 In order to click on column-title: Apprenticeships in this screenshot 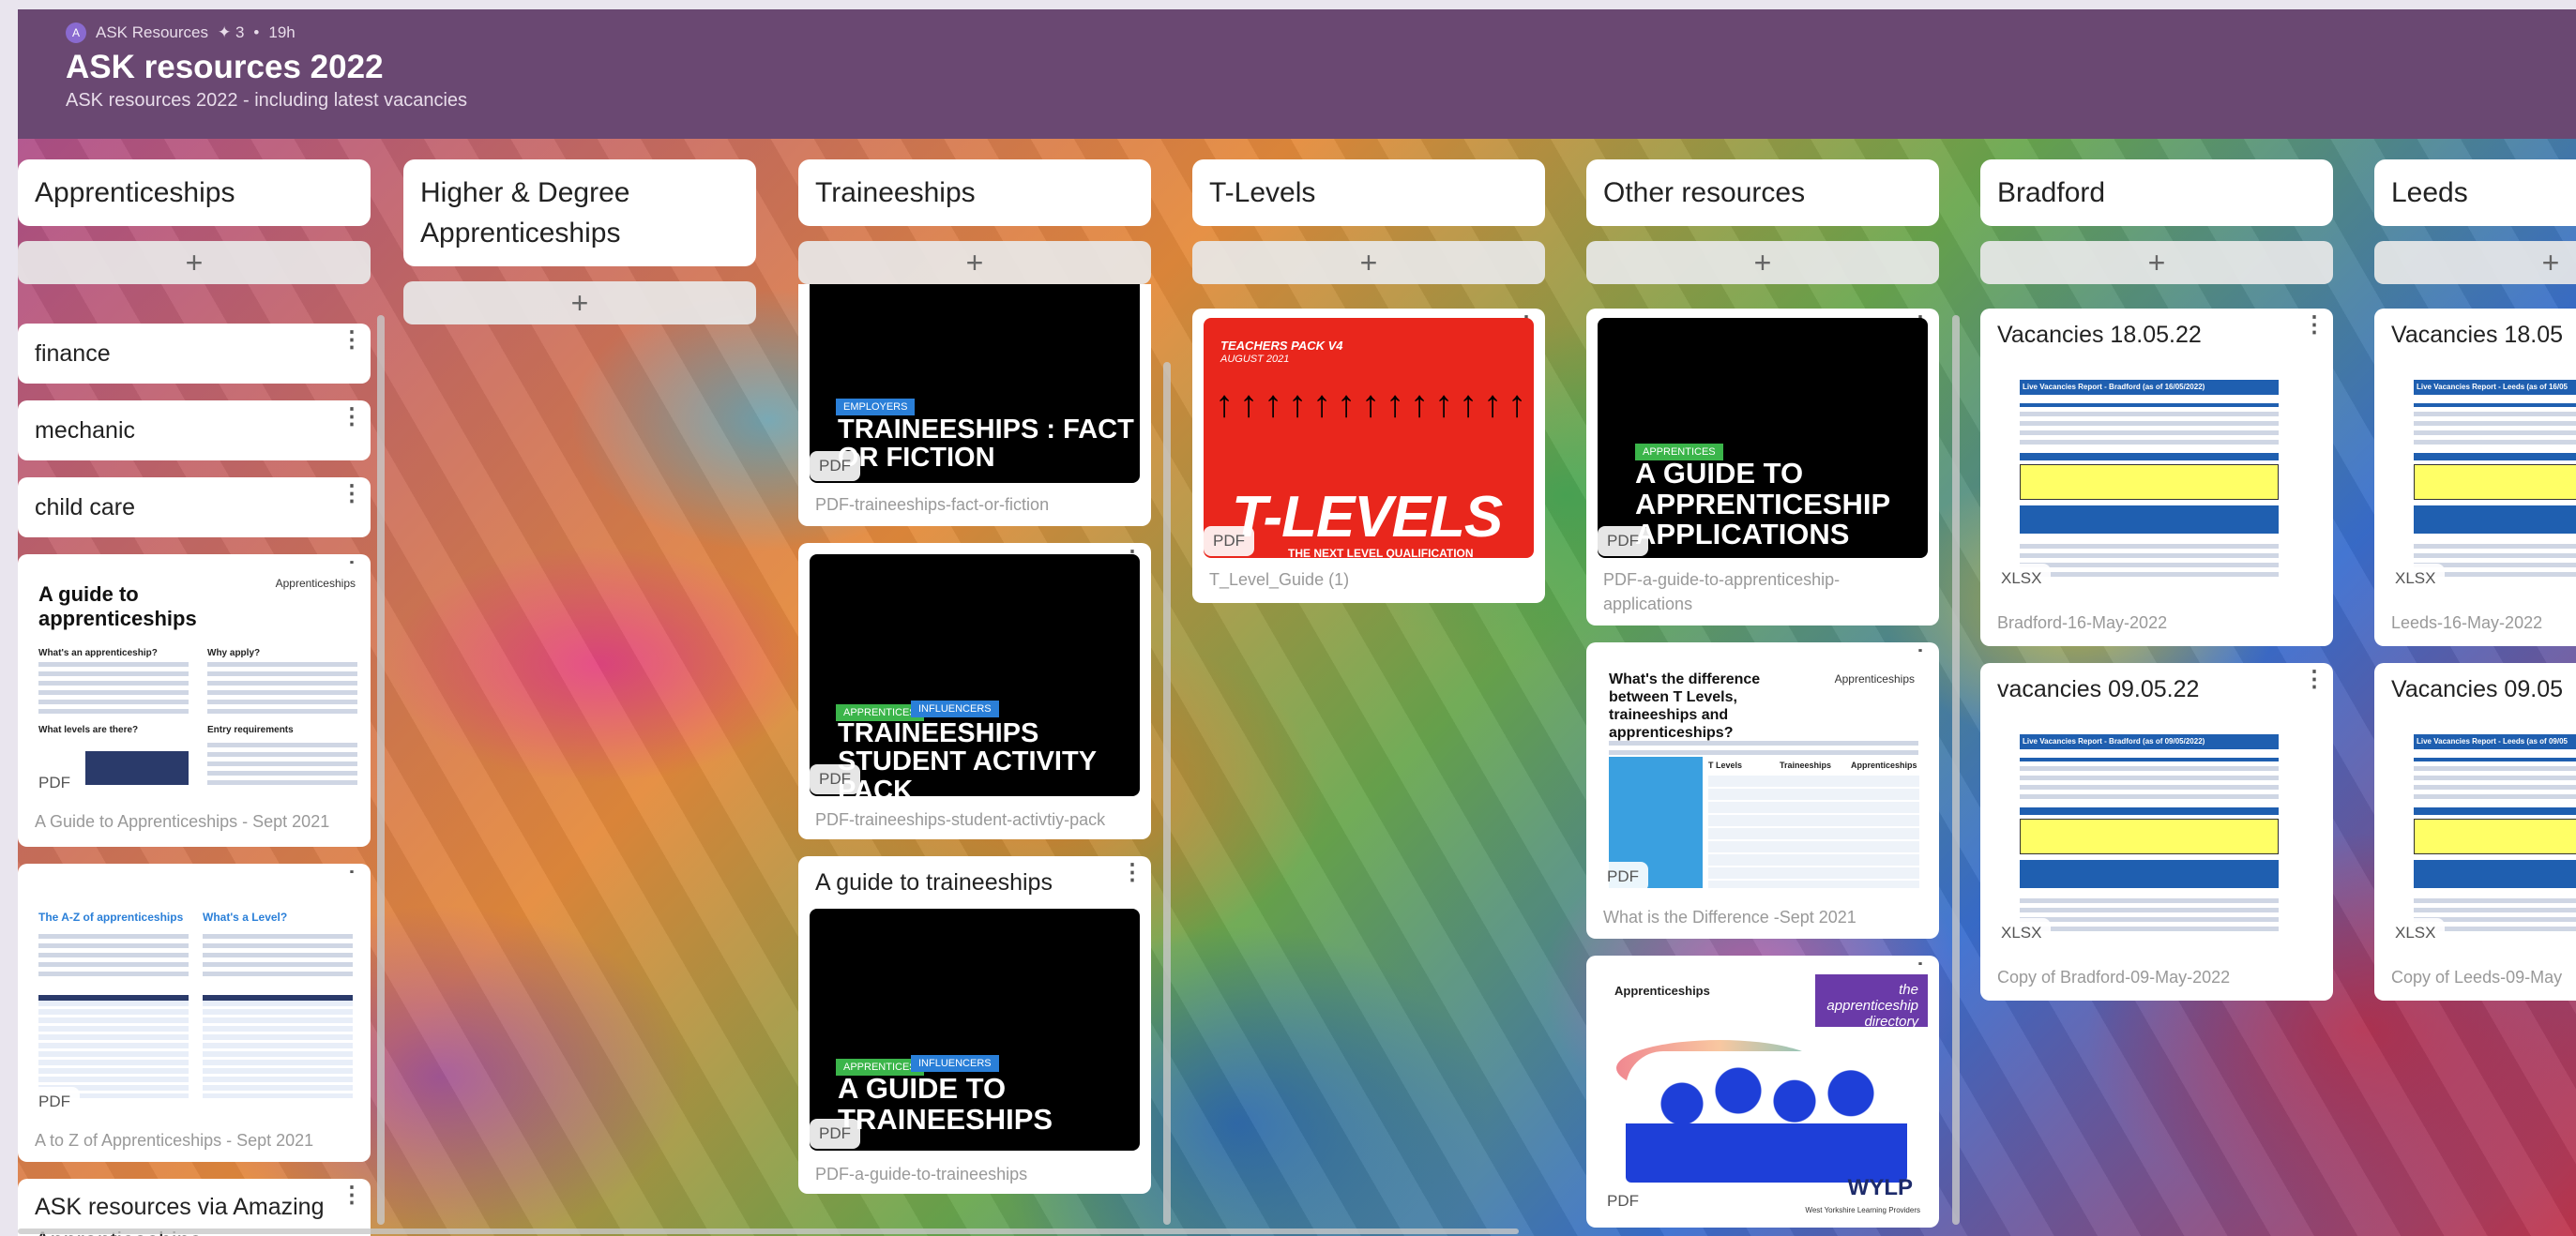, I will do `click(194, 192)`.